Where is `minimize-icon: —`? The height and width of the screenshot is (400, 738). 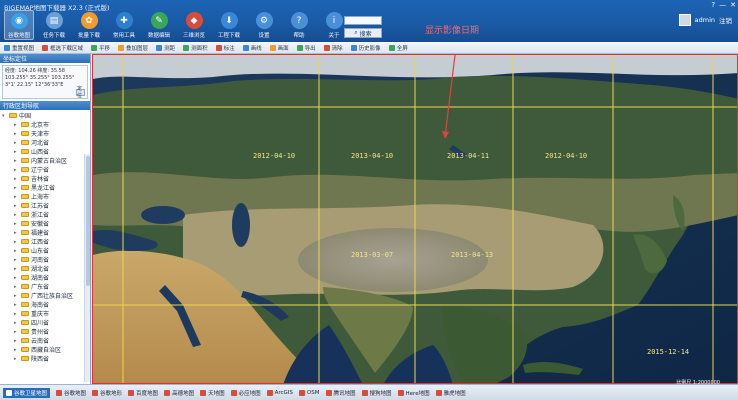 minimize-icon: — is located at coordinates (722, 5).